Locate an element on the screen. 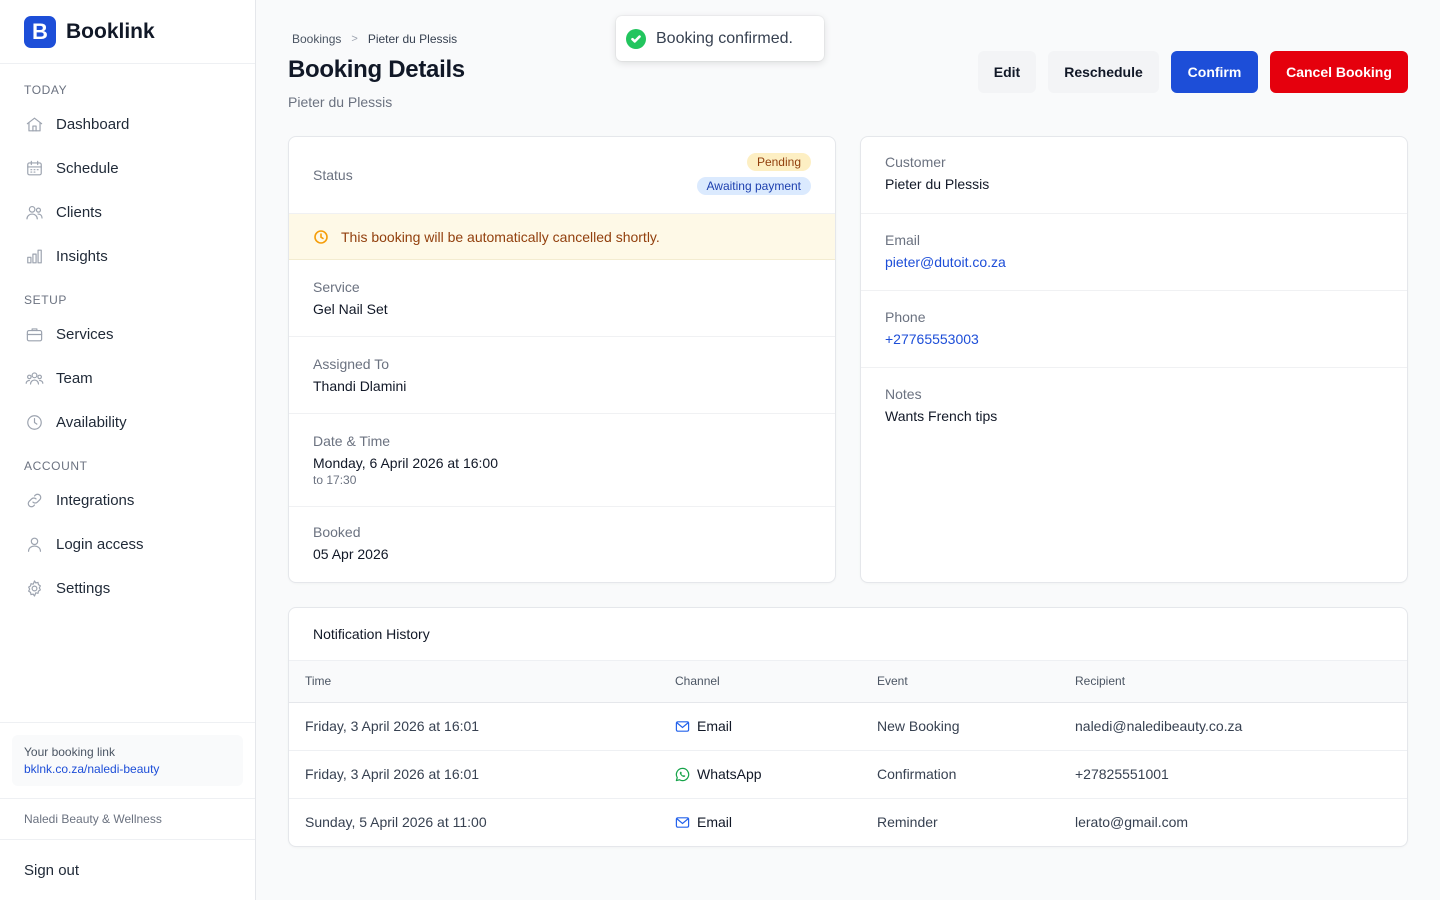 This screenshot has height=900, width=1440. phone-label: Phone is located at coordinates (905, 317).